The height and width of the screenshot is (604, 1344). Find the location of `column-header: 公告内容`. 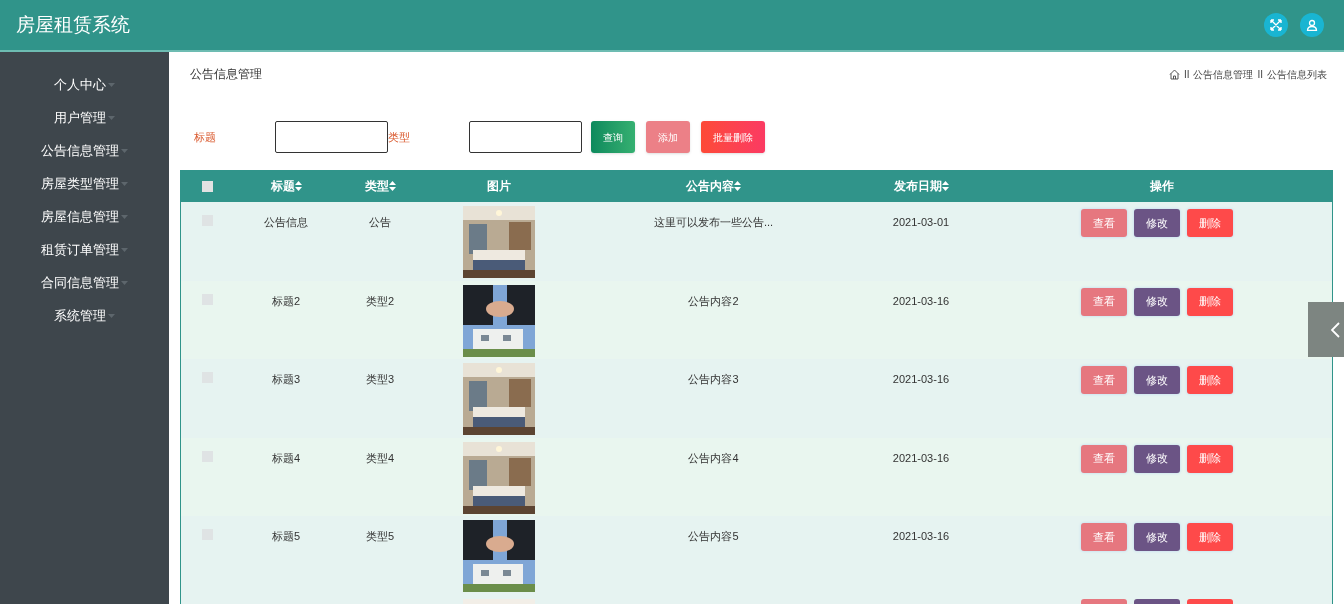

column-header: 公告内容 is located at coordinates (713, 186).